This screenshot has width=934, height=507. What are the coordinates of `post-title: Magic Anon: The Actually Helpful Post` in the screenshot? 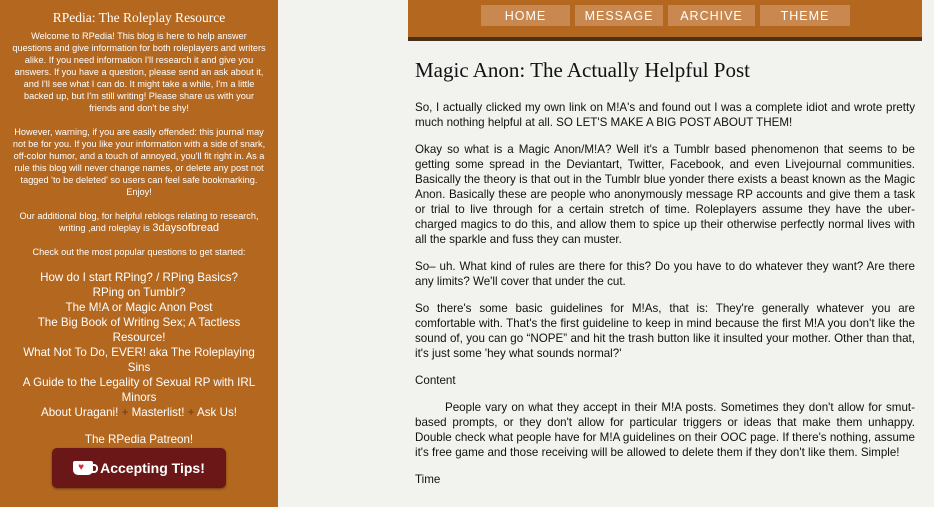 It's located at (665, 70).